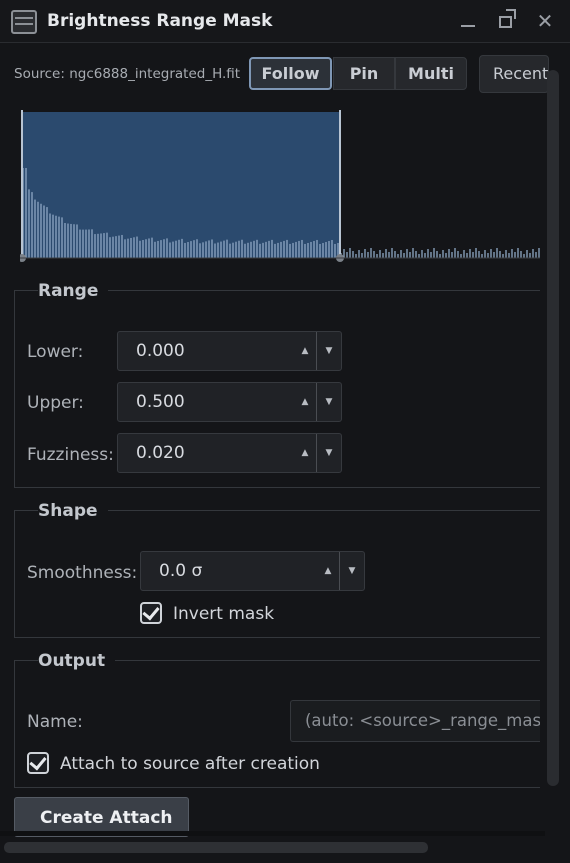  I want to click on invert-mask-label: Invert mask, so click(223, 614).